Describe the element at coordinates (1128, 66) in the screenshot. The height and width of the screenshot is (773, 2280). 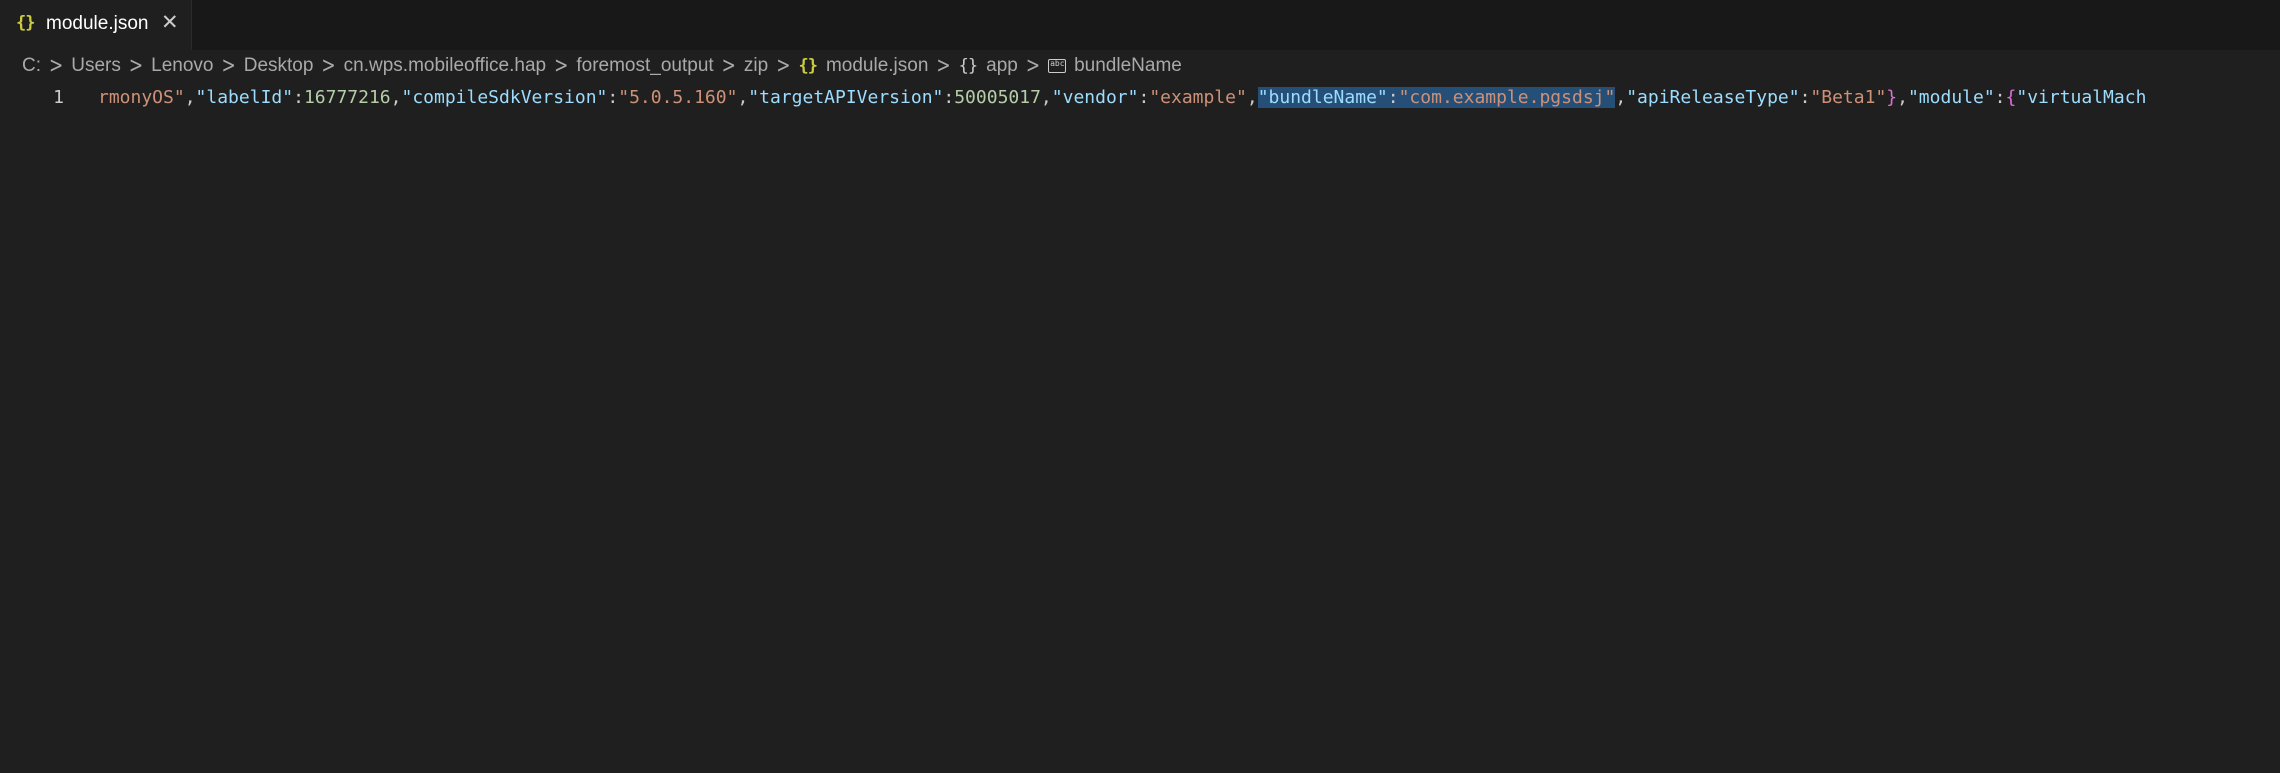
I see `breadcrumb-item-bundlename: bundleName` at that location.